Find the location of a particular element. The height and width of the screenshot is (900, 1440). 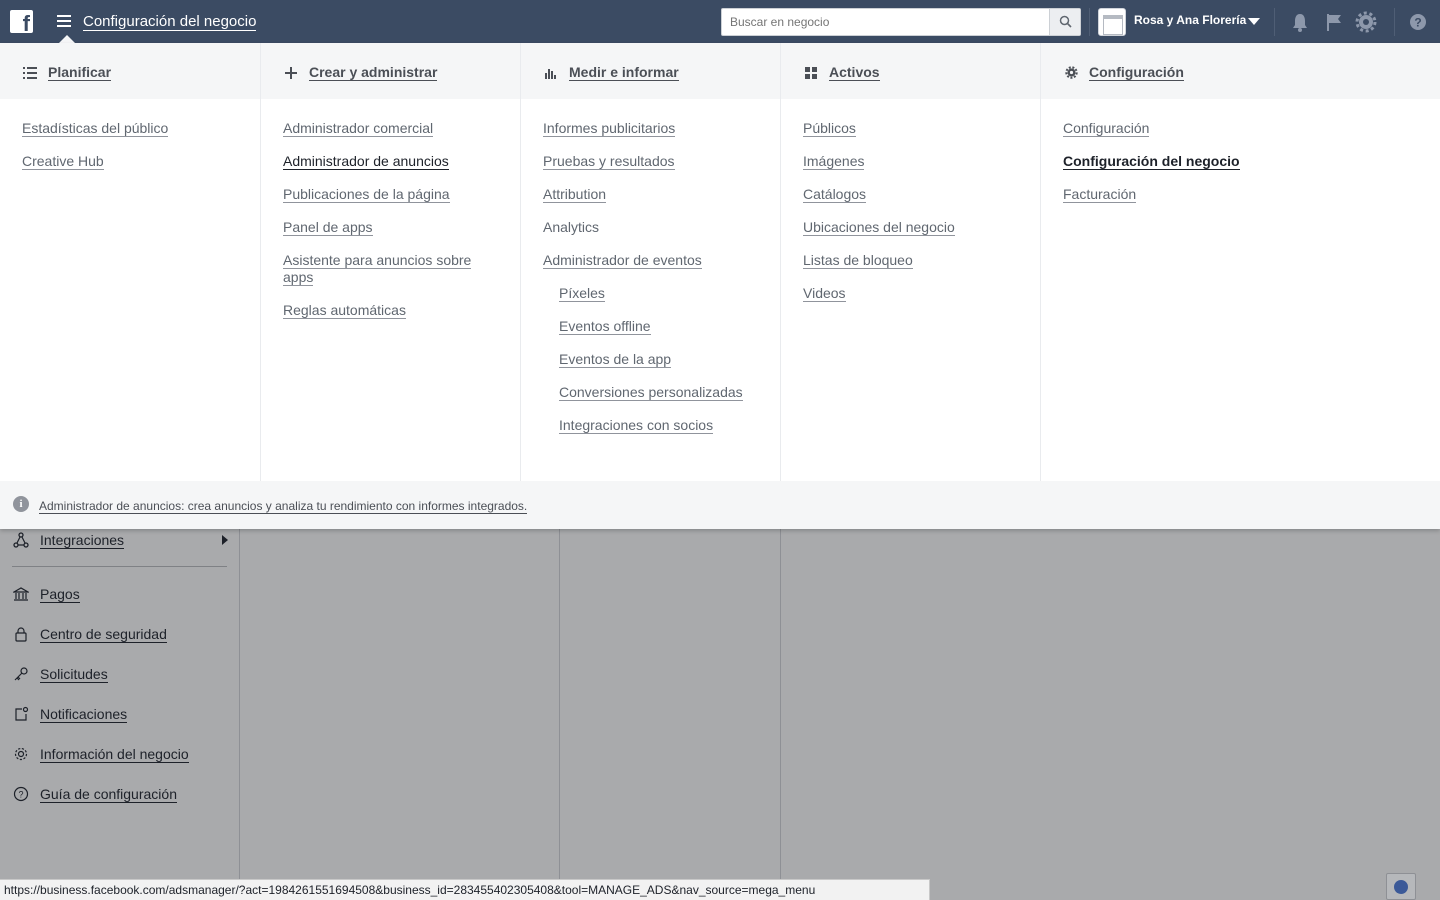

menu-pointer is located at coordinates (67, 39).